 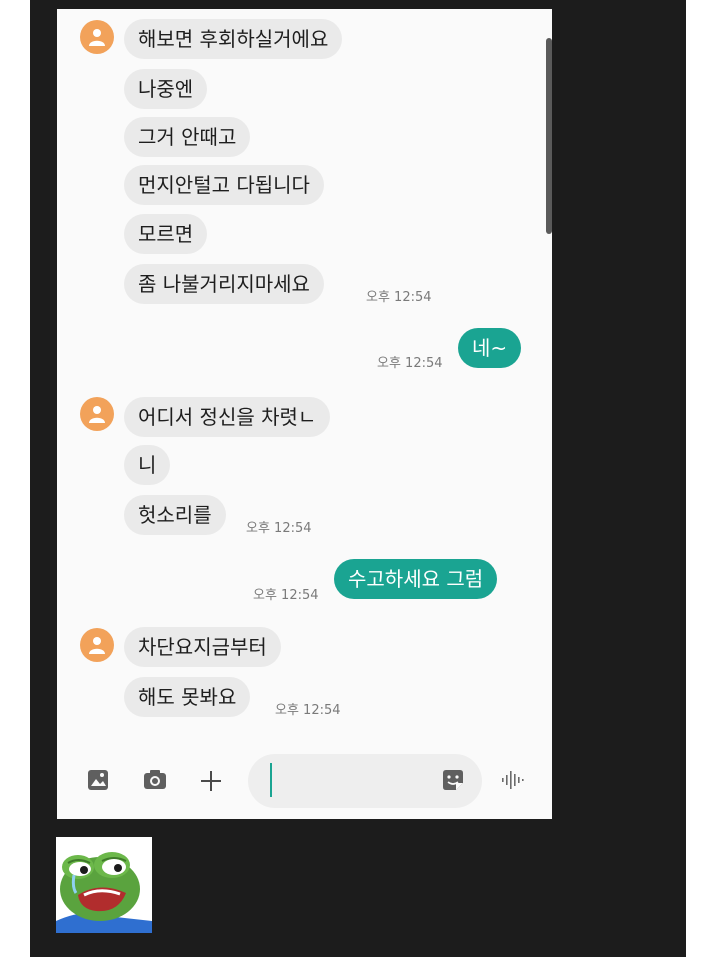 What do you see at coordinates (233, 39) in the screenshot?
I see `message-bubble: 해보면 후회하실거에요` at bounding box center [233, 39].